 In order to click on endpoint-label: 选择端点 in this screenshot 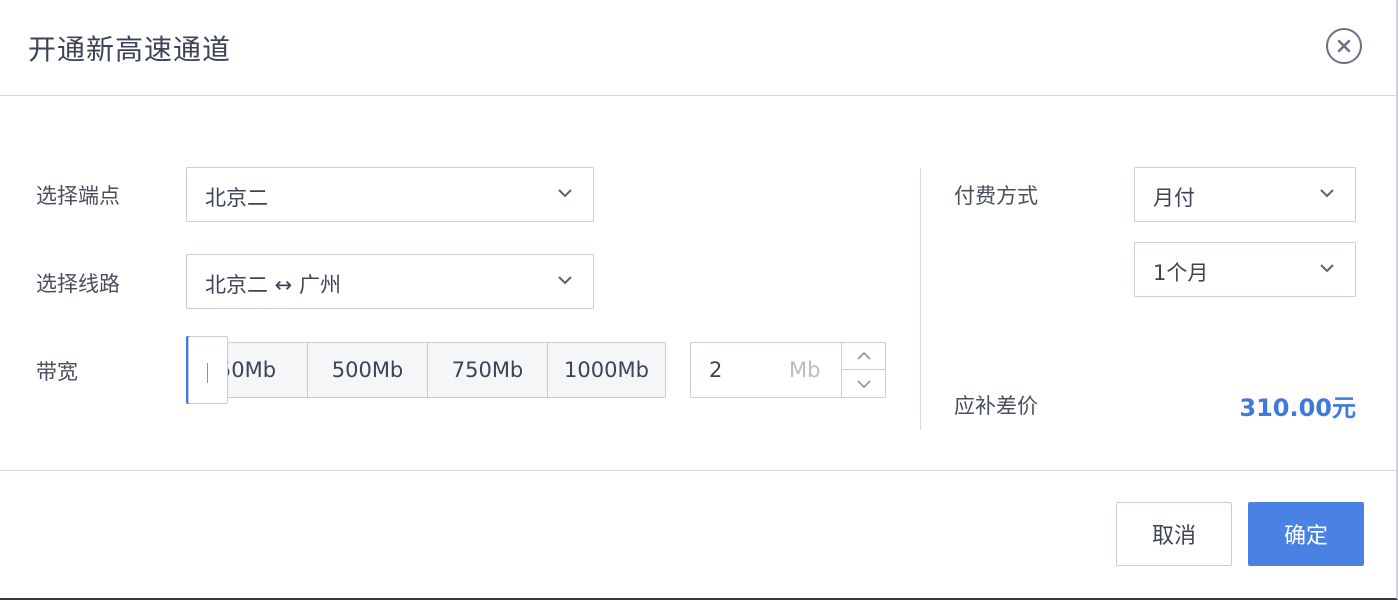, I will do `click(78, 196)`.